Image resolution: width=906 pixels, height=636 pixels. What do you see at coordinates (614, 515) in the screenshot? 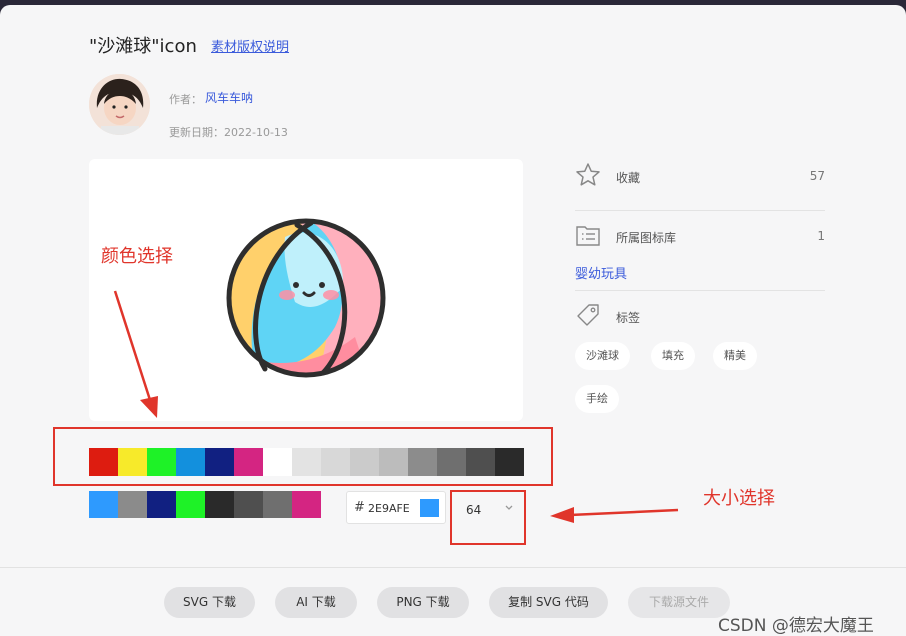
I see `annotation-arrow-left` at bounding box center [614, 515].